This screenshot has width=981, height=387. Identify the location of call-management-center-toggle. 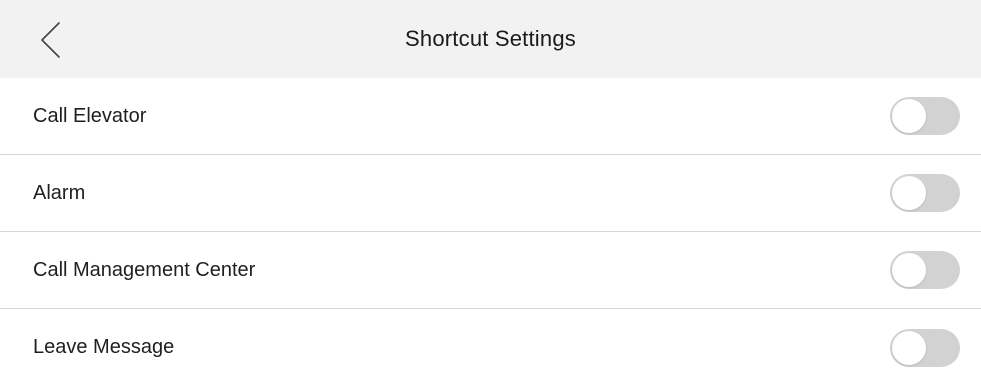
(925, 270).